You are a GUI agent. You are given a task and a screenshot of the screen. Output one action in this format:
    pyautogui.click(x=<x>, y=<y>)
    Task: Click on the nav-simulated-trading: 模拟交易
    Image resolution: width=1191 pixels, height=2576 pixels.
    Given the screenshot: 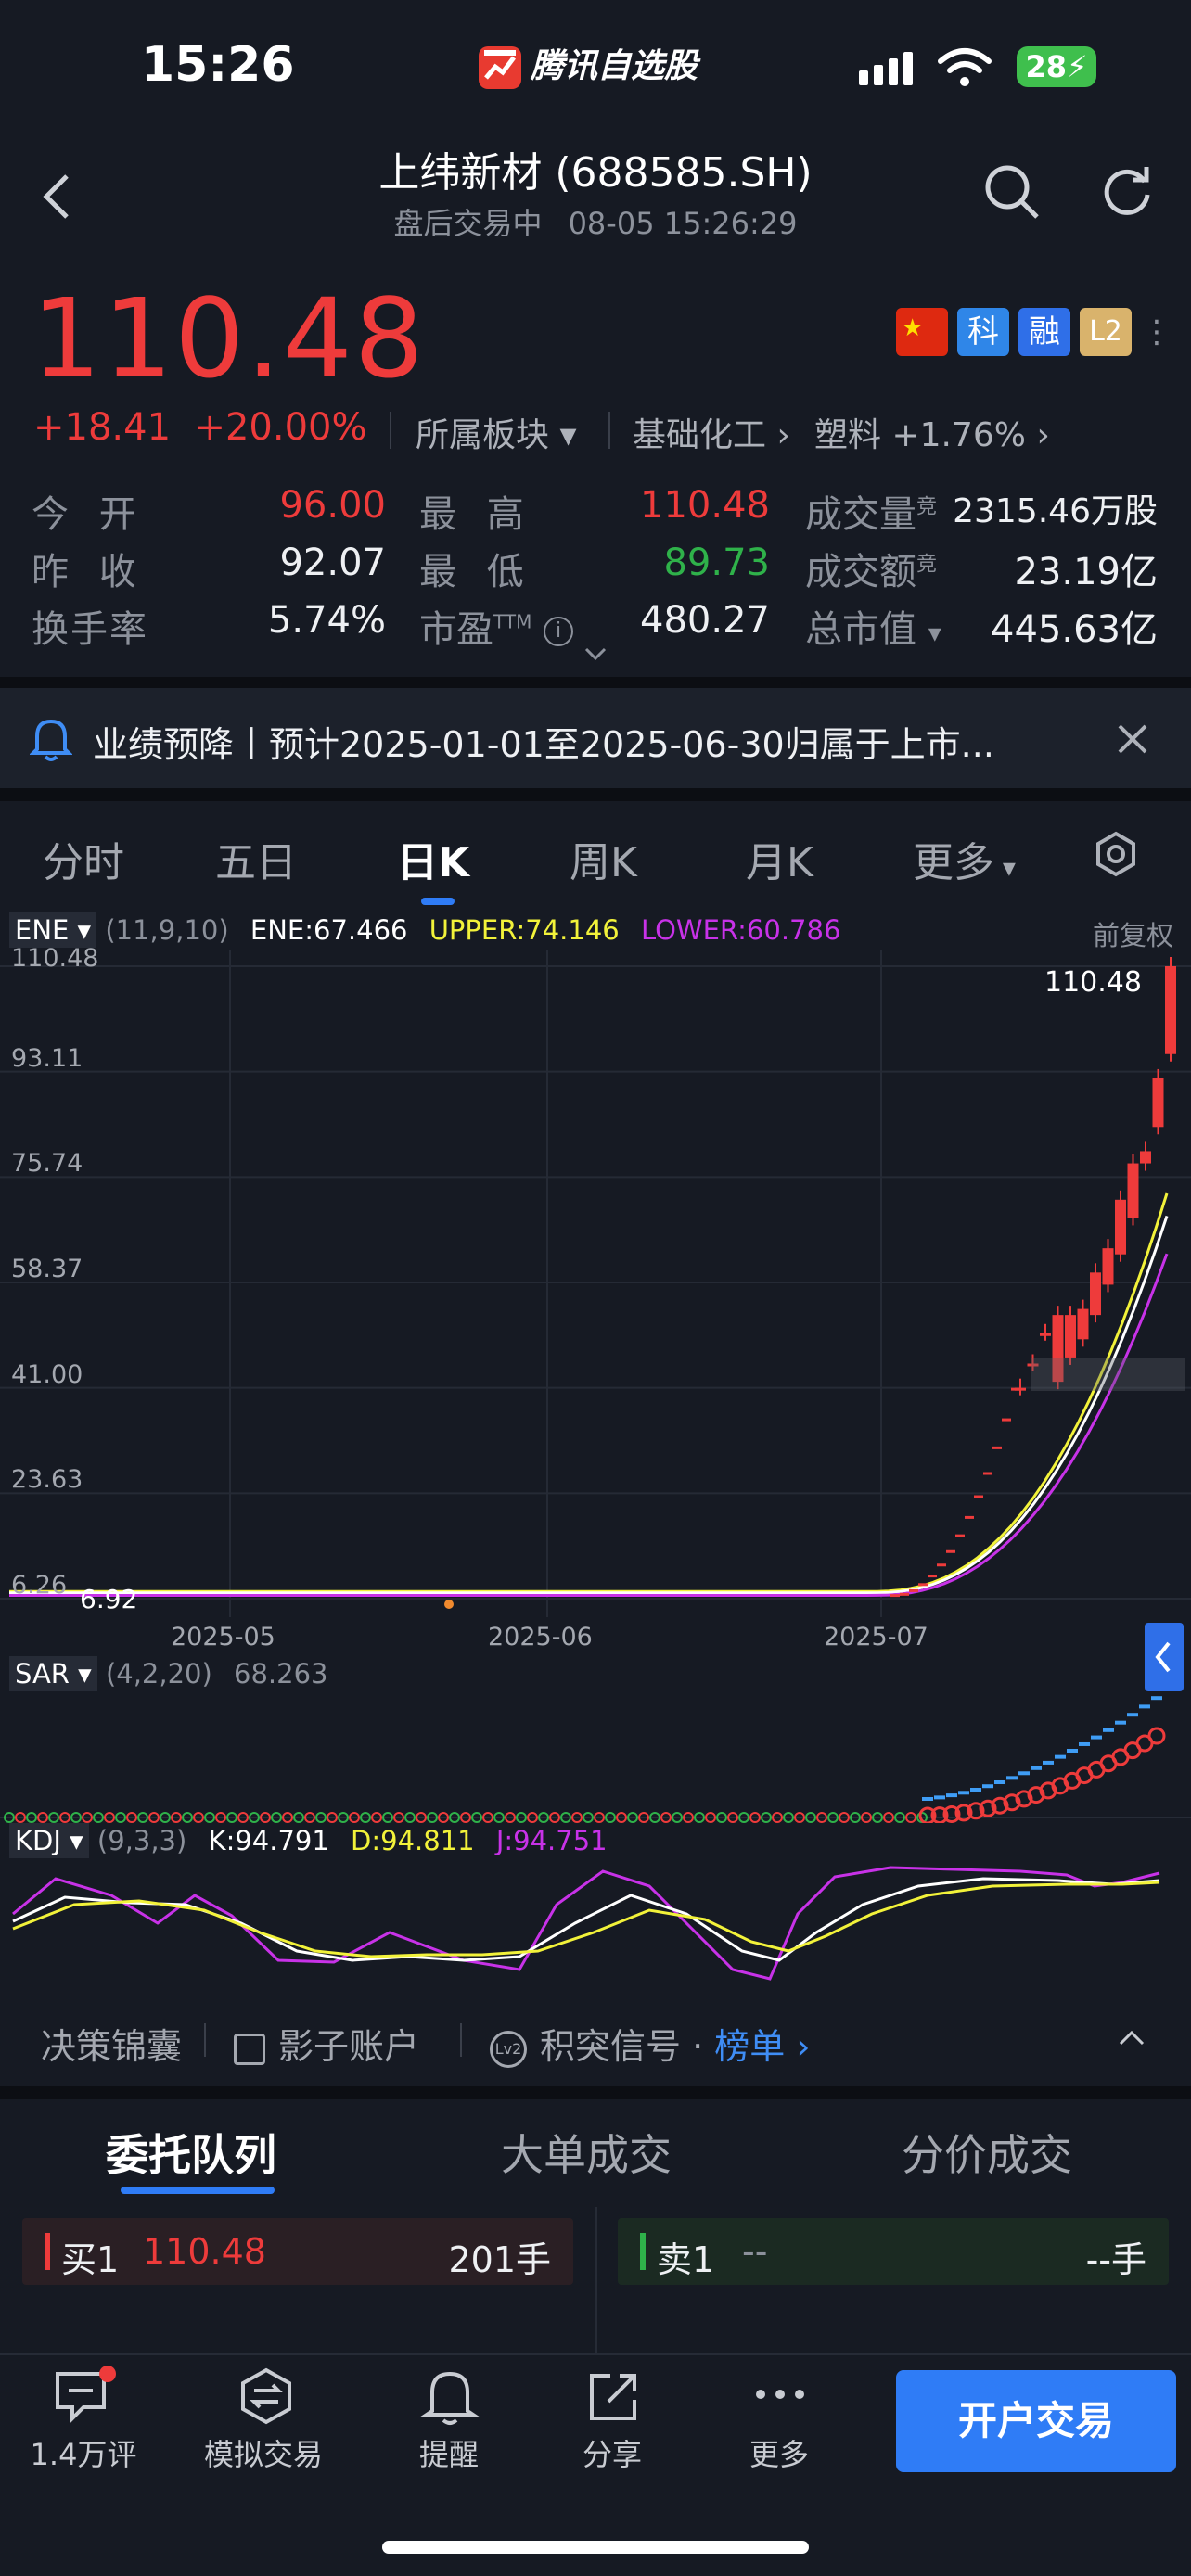 What is the action you would take?
    pyautogui.click(x=263, y=2420)
    